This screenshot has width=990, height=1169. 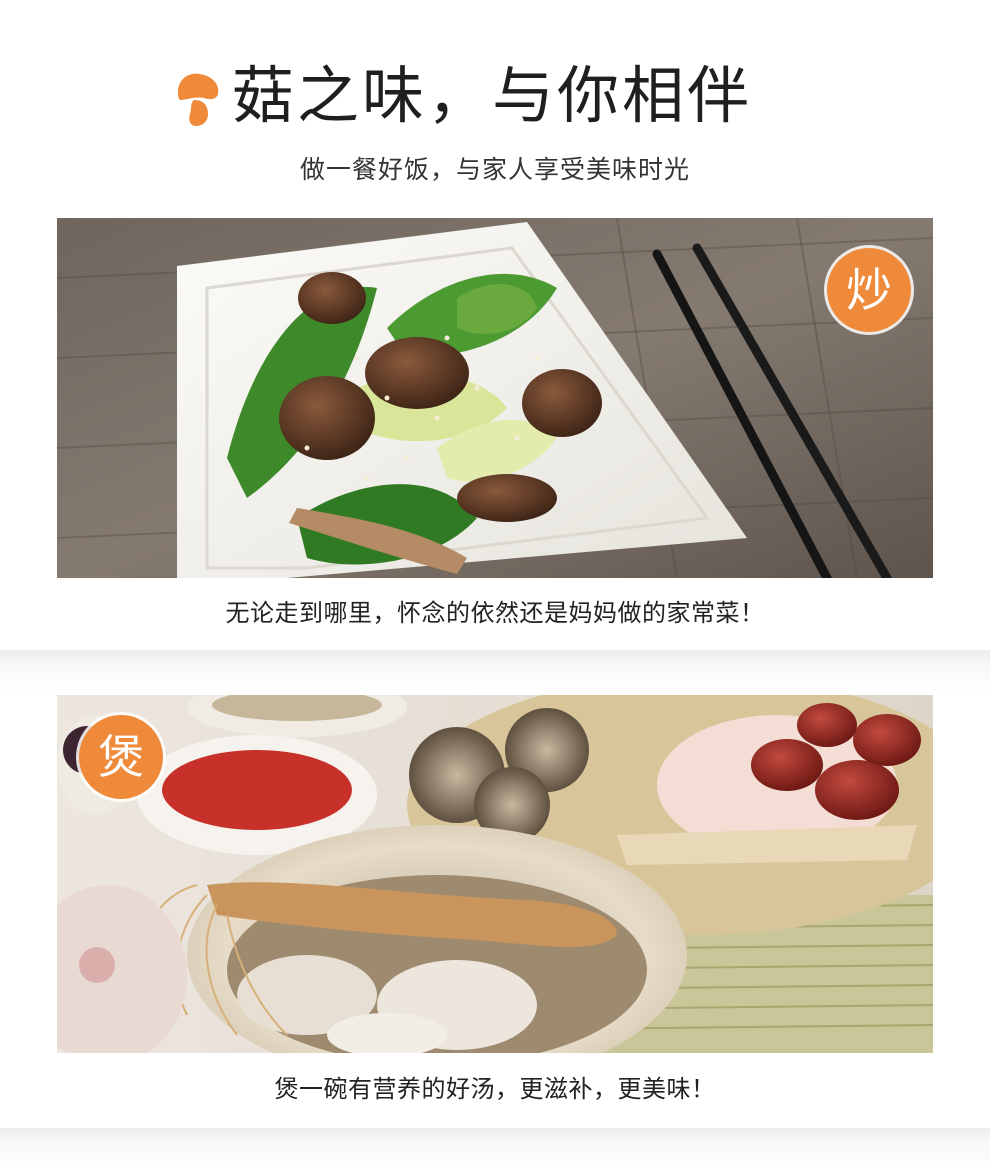 I want to click on section-divider, so click(x=495, y=671).